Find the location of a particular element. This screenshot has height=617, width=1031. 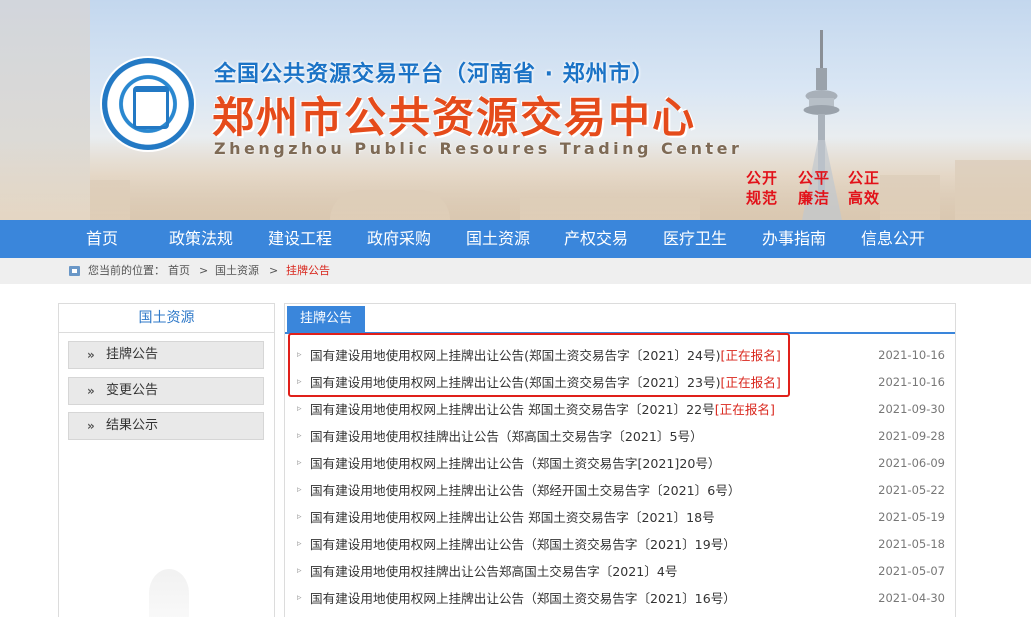

tab-listing-notice: 挂牌公告 is located at coordinates (326, 319).